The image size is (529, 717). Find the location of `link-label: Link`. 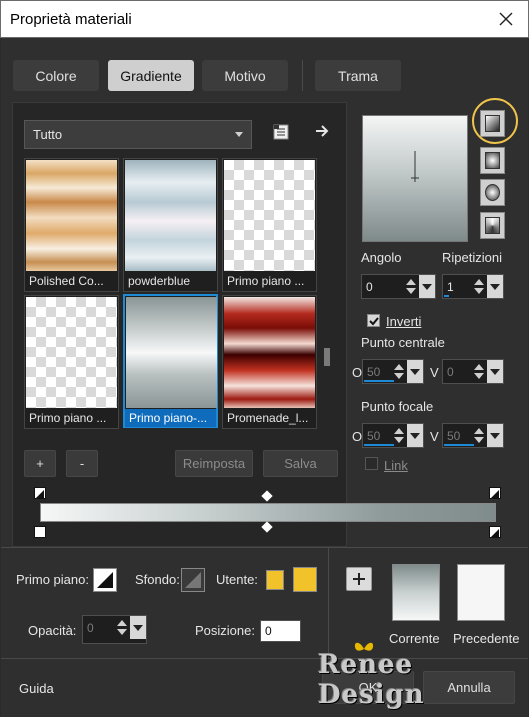

link-label: Link is located at coordinates (396, 465).